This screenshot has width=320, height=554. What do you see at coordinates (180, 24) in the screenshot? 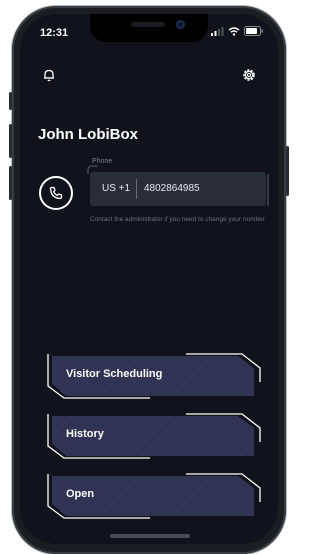
I see `front-camera` at bounding box center [180, 24].